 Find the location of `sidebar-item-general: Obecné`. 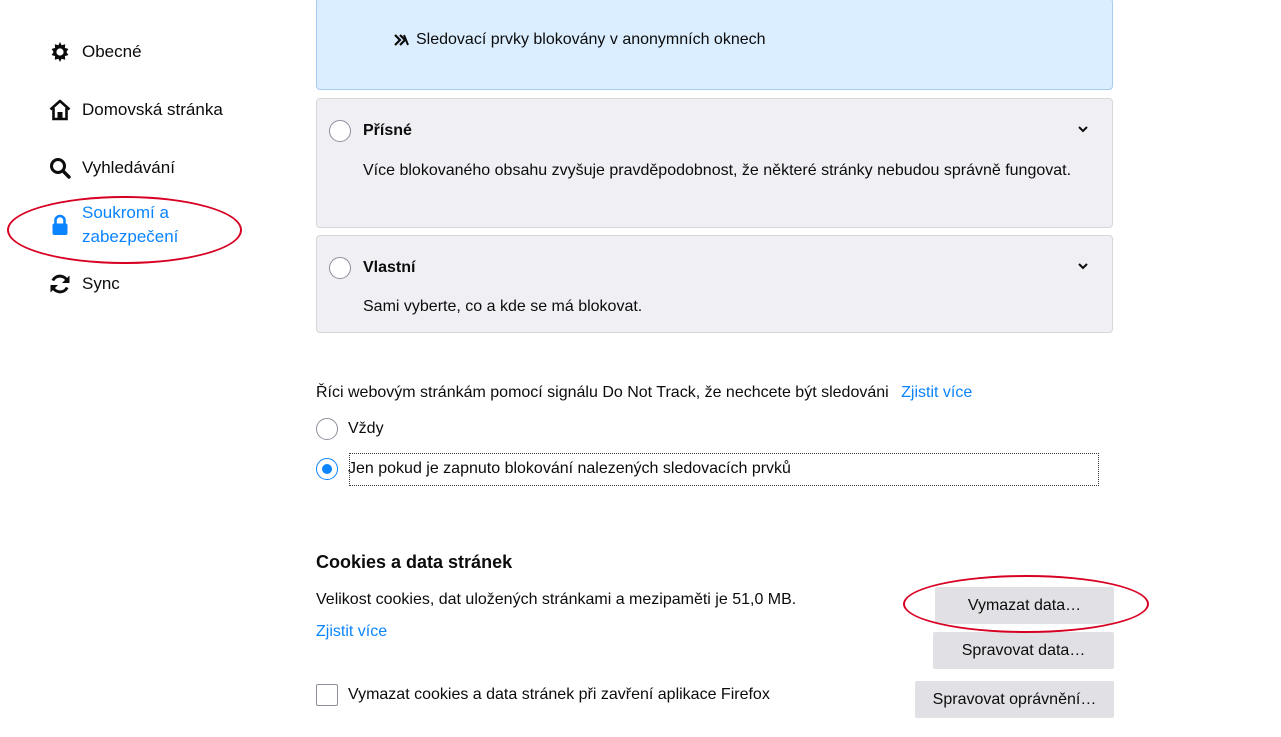

sidebar-item-general: Obecné is located at coordinates (95, 52).